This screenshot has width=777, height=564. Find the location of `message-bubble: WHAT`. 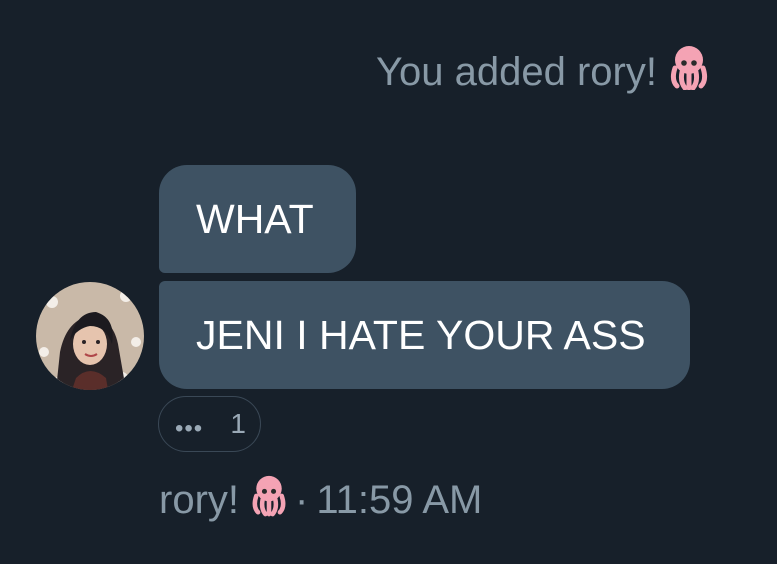

message-bubble: WHAT is located at coordinates (257, 219).